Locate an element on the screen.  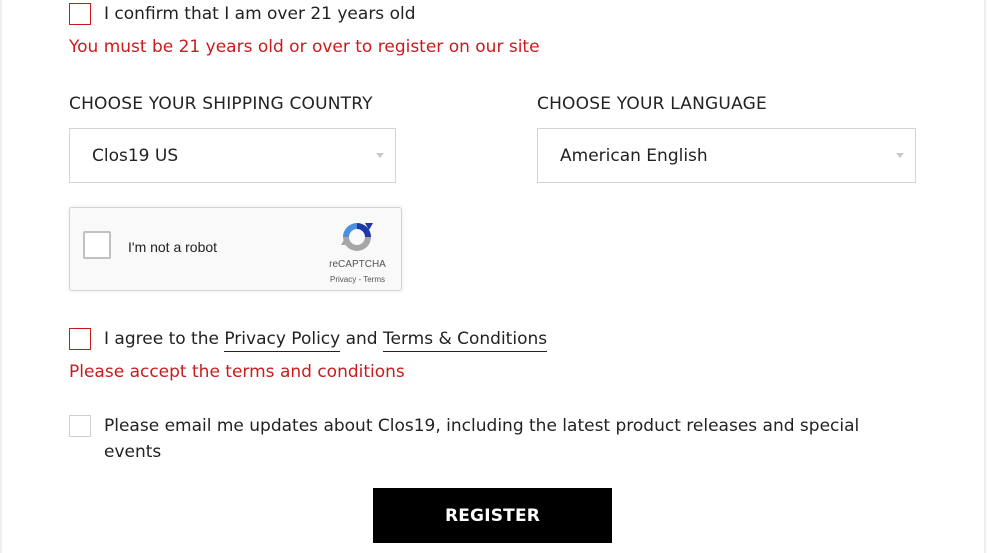
age-confirm-checkbox is located at coordinates (80, 14).